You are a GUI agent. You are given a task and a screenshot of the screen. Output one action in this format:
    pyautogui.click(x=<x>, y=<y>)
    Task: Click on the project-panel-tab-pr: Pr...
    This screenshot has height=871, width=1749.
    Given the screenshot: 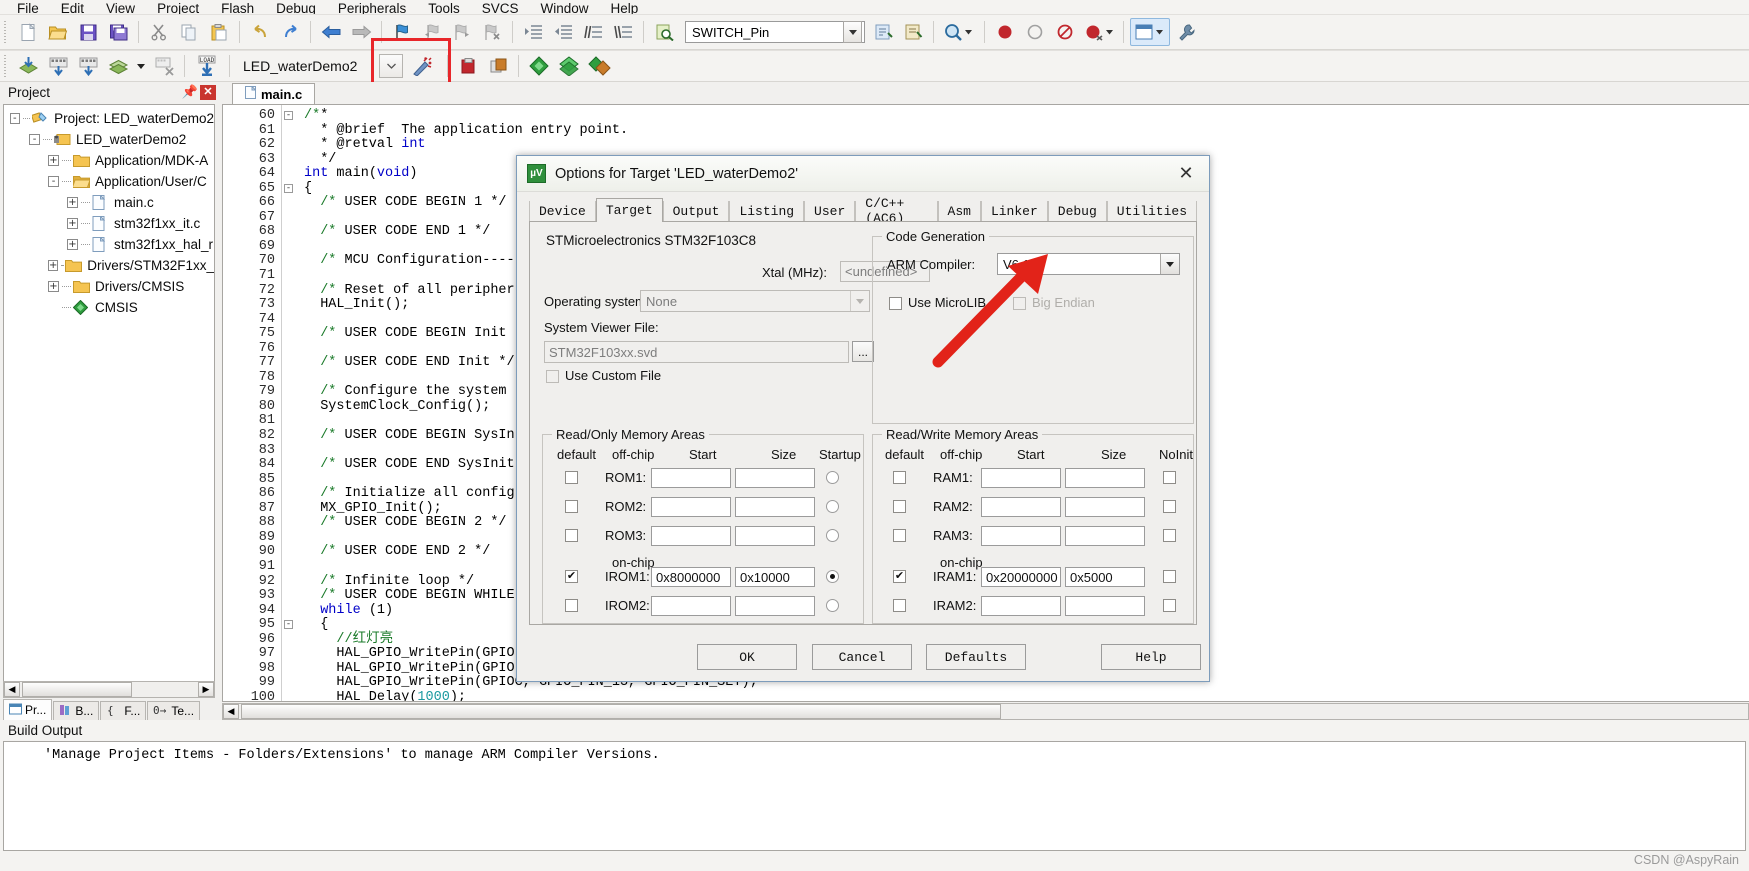 What is the action you would take?
    pyautogui.click(x=28, y=709)
    